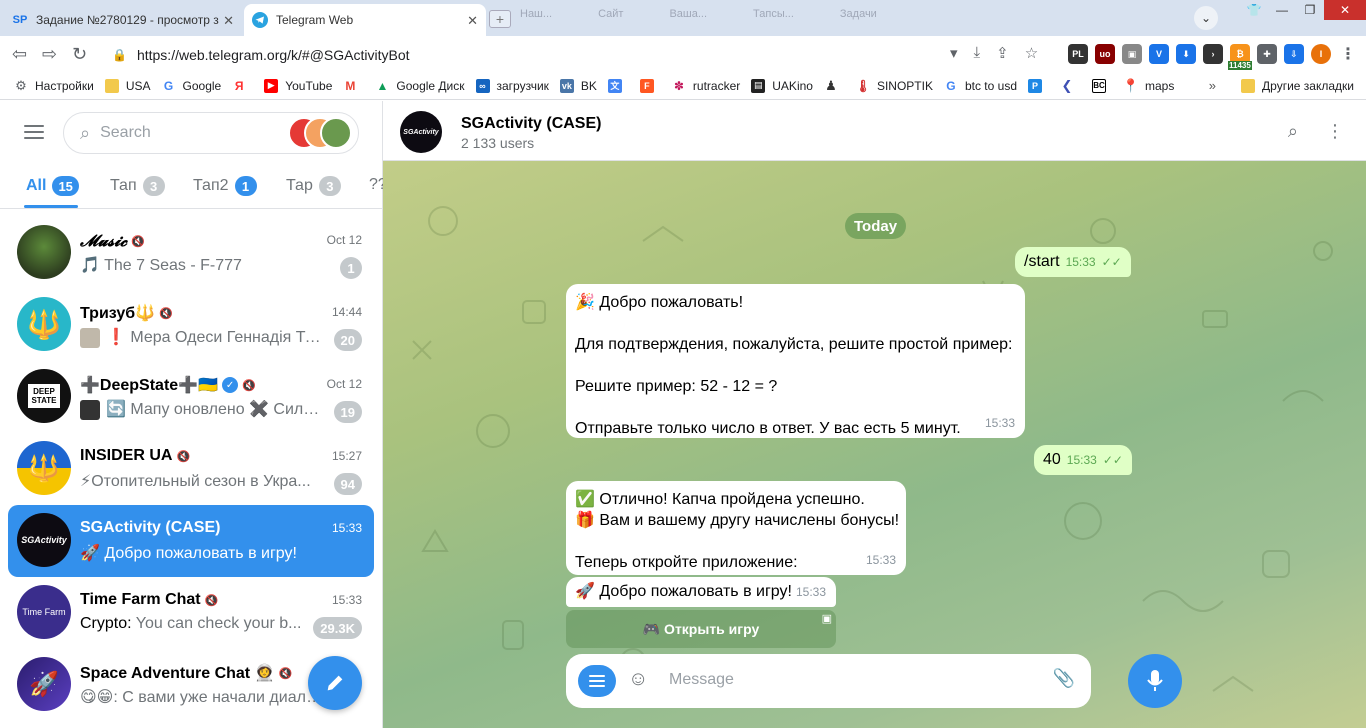 The height and width of the screenshot is (728, 1366). Describe the element at coordinates (421, 132) in the screenshot. I see `chat-avatar: SGActivity` at that location.